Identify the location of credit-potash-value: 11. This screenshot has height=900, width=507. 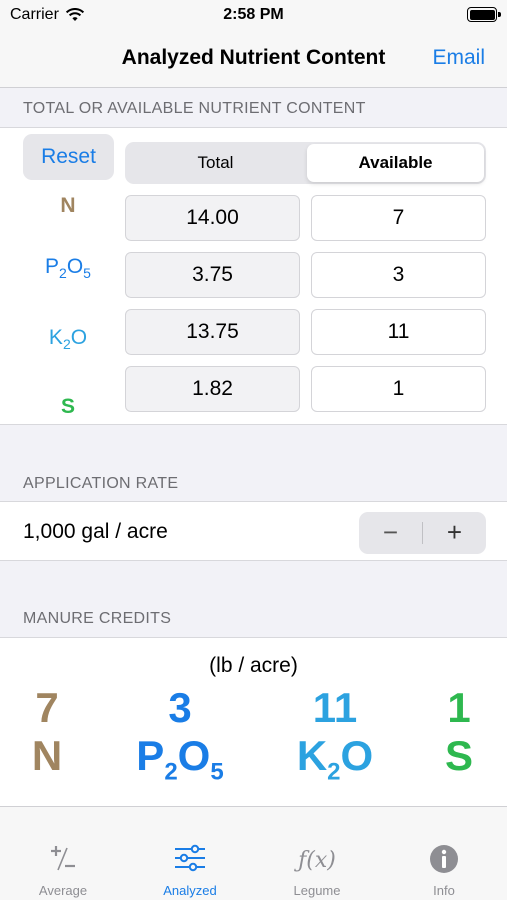
(335, 707).